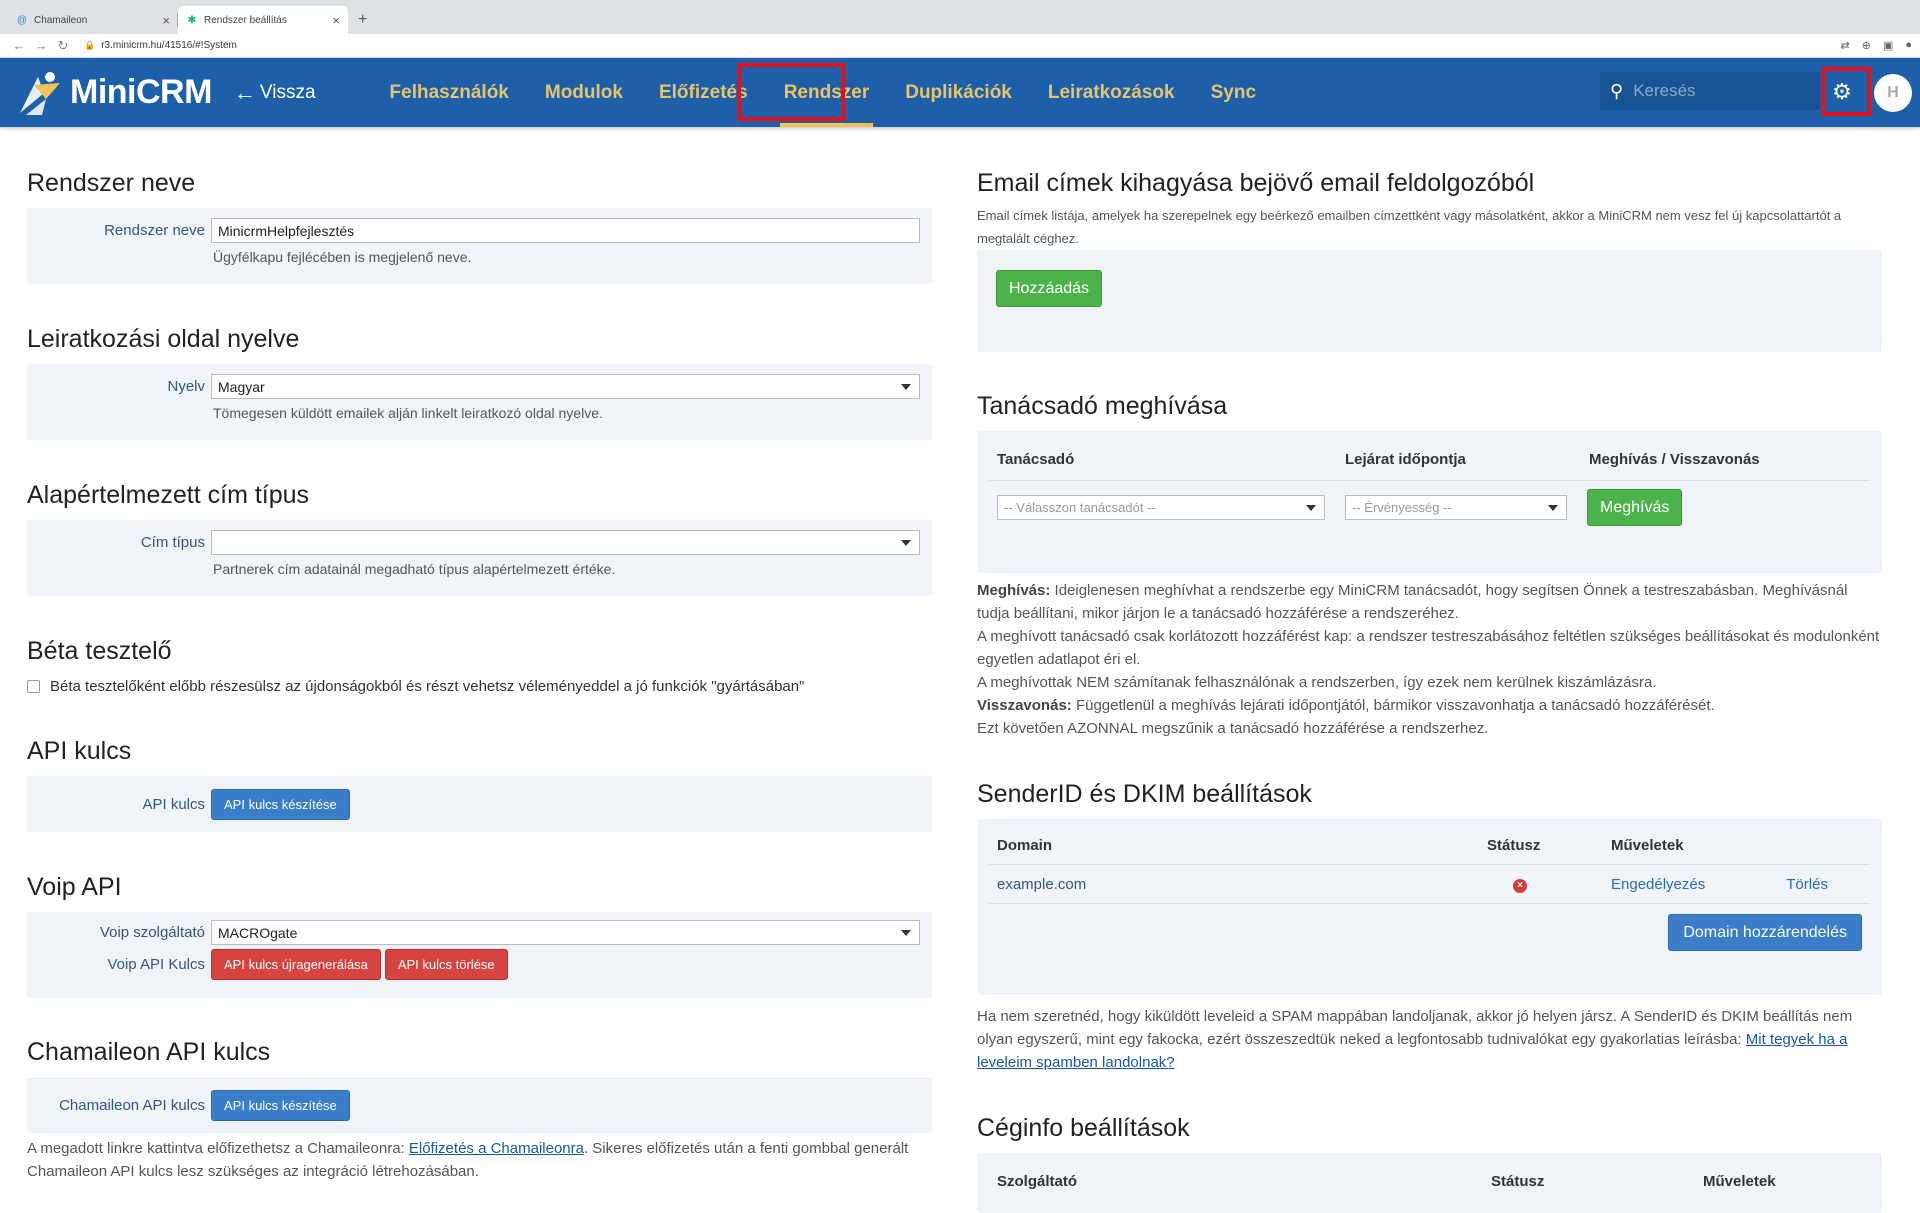 The height and width of the screenshot is (1213, 1920). I want to click on section-title-system-name: Rendszer neve, so click(111, 183).